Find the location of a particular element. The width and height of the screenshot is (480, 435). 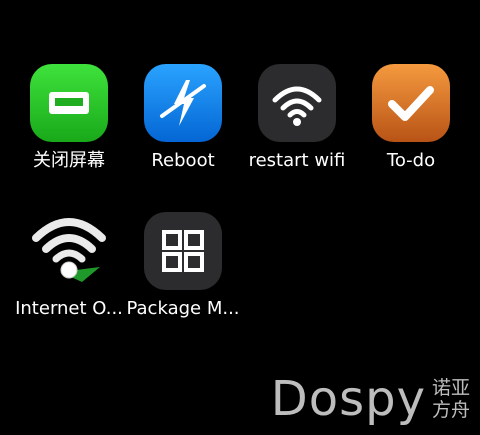

watermark-line2: 方舟 is located at coordinates (450, 410).